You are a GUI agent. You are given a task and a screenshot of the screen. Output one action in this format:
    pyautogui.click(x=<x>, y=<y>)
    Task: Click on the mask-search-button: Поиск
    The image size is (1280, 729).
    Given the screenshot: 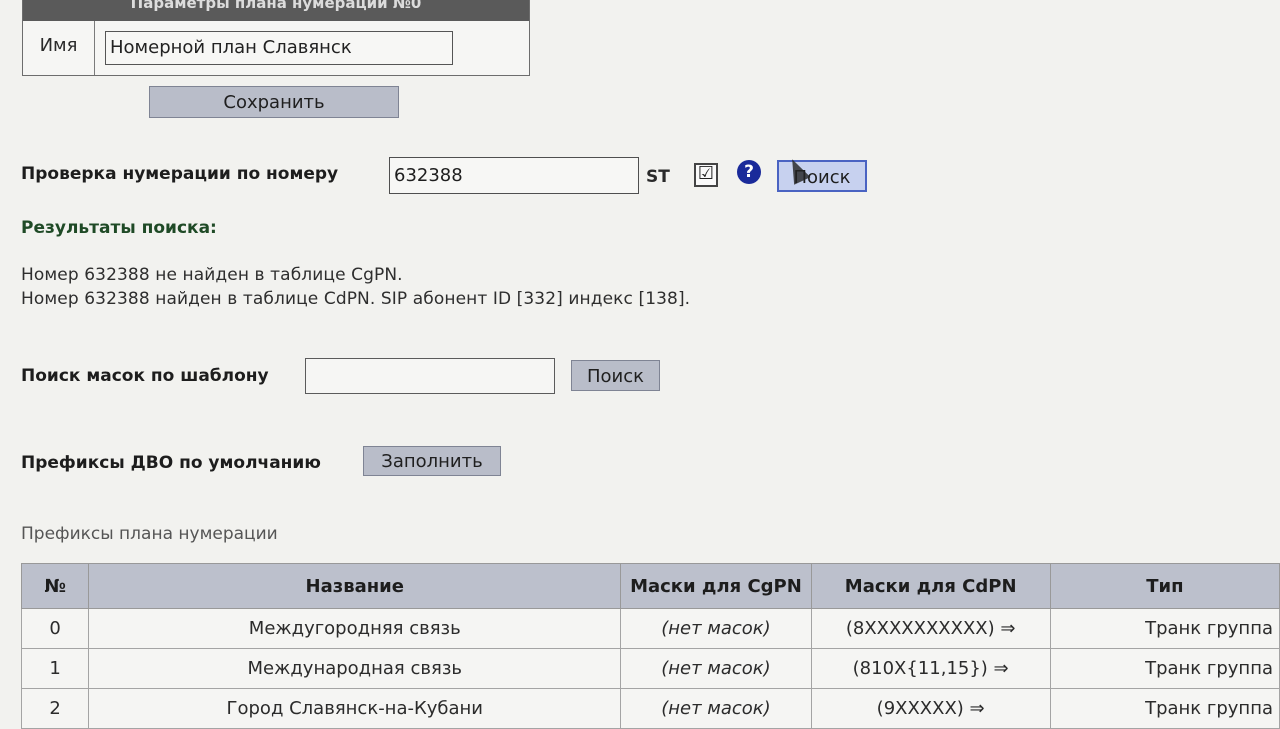 What is the action you would take?
    pyautogui.click(x=615, y=375)
    